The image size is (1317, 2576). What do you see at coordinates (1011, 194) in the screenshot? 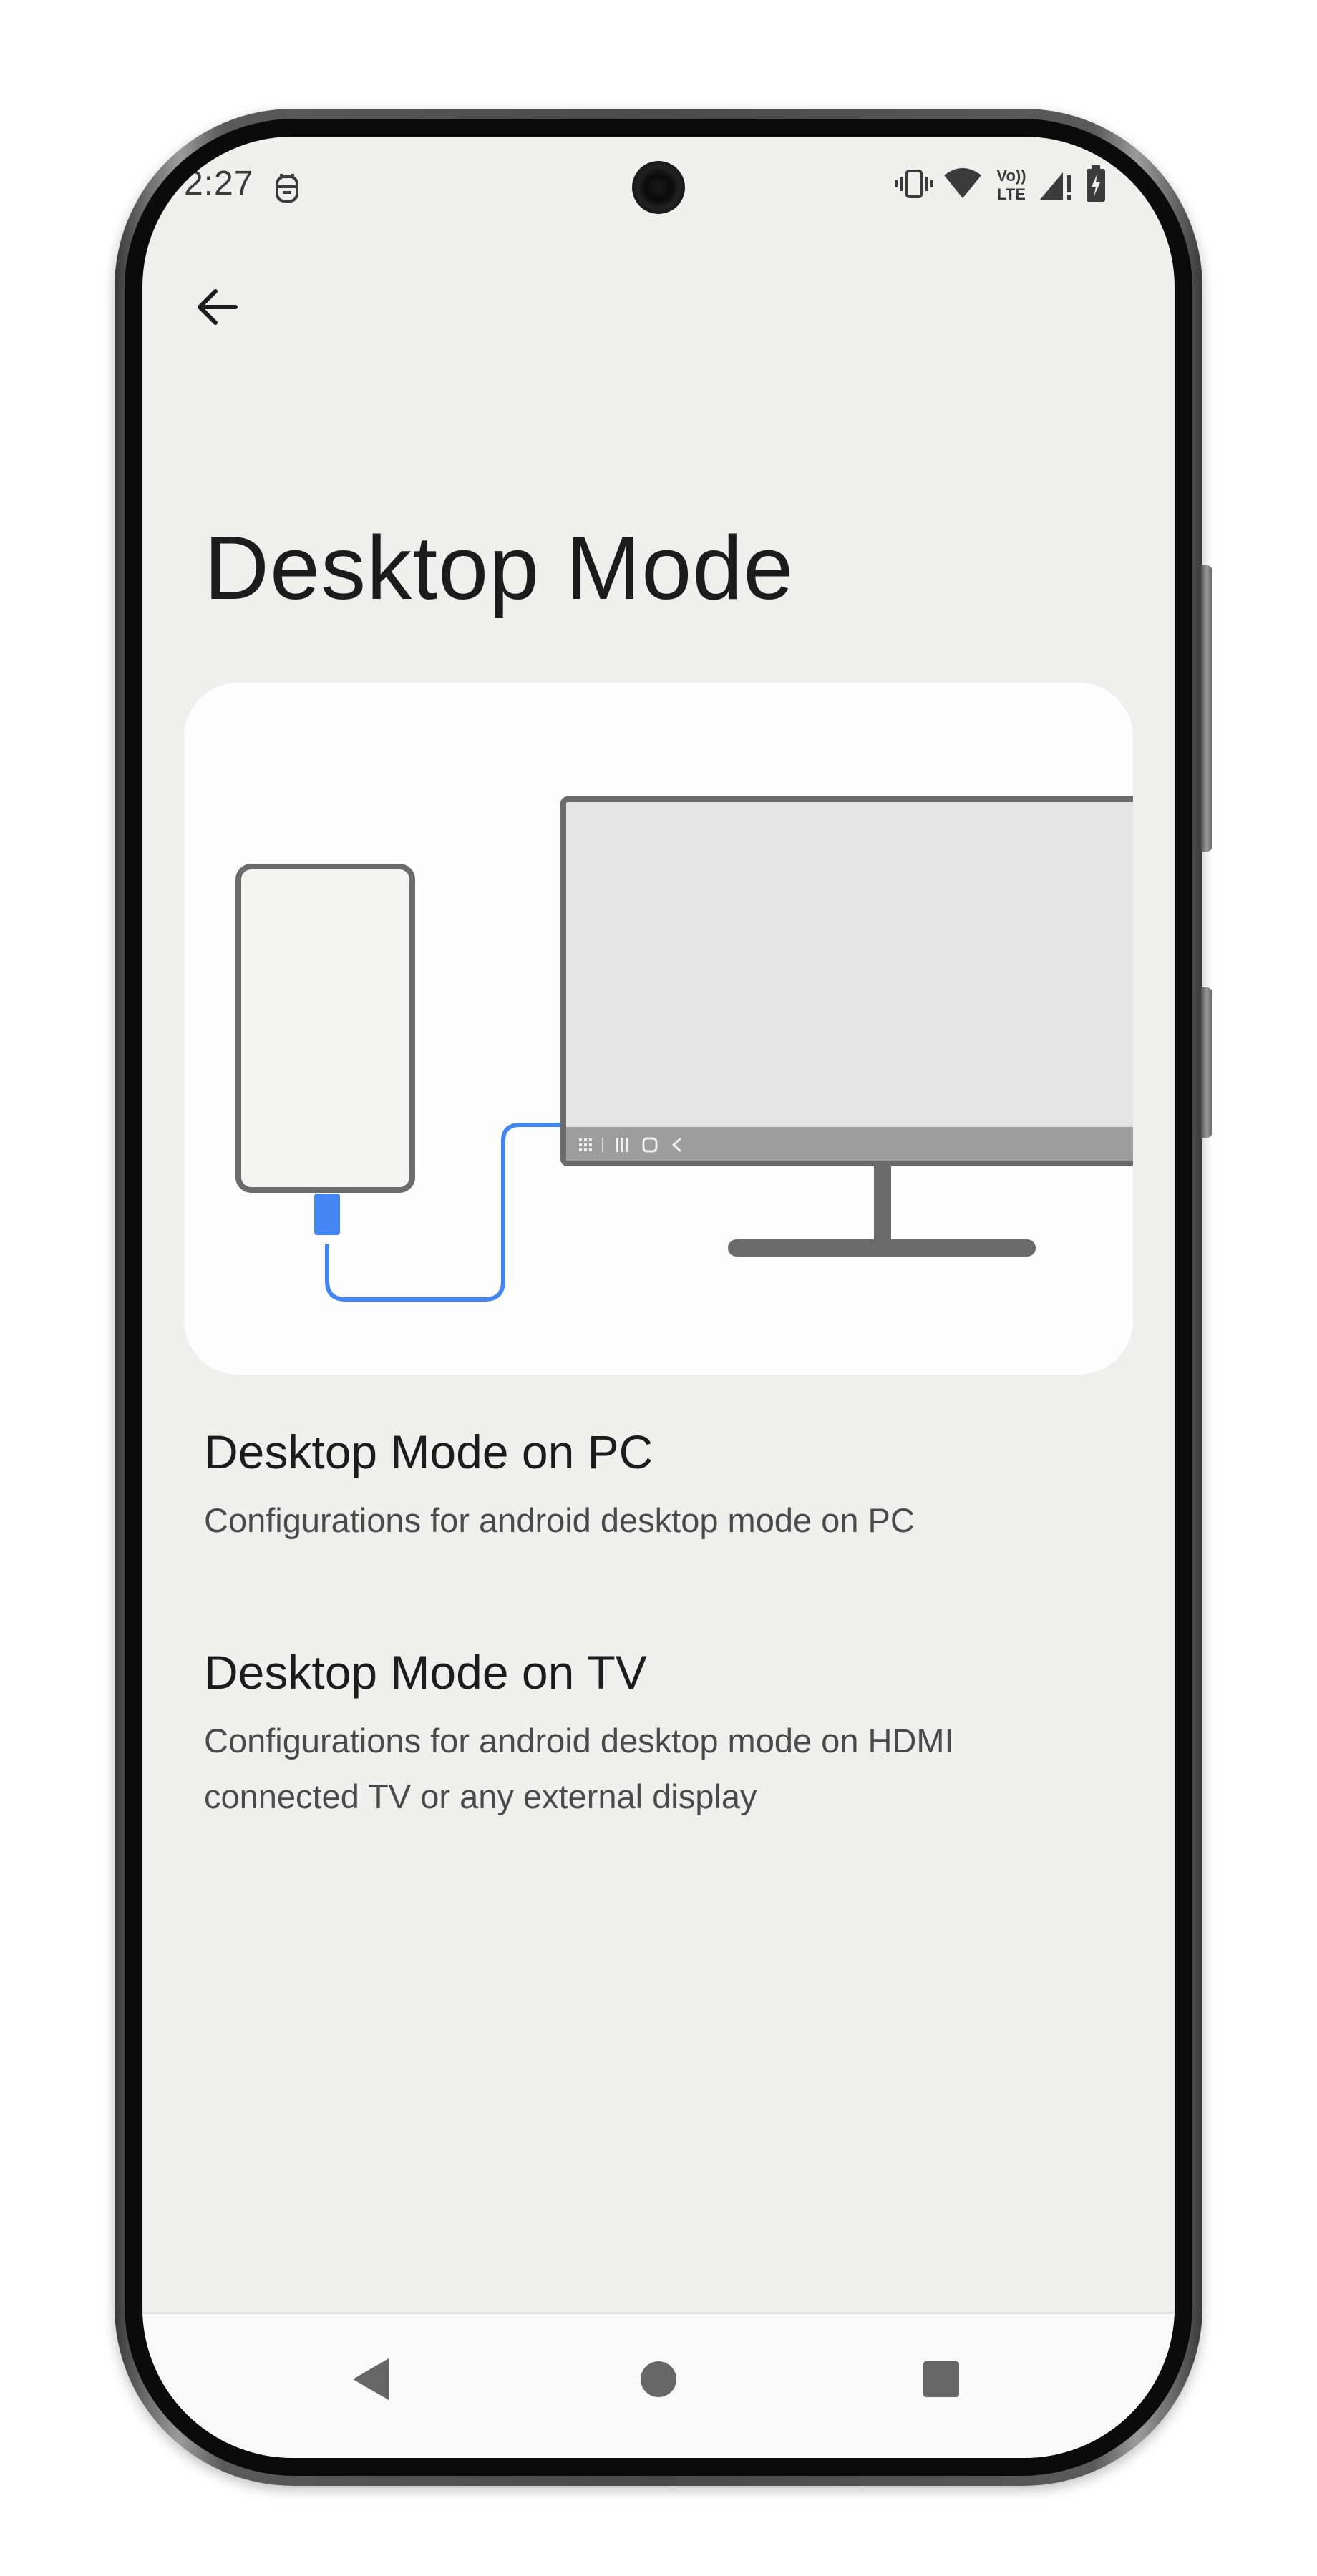
I see `volte-bottom-text: LTE` at bounding box center [1011, 194].